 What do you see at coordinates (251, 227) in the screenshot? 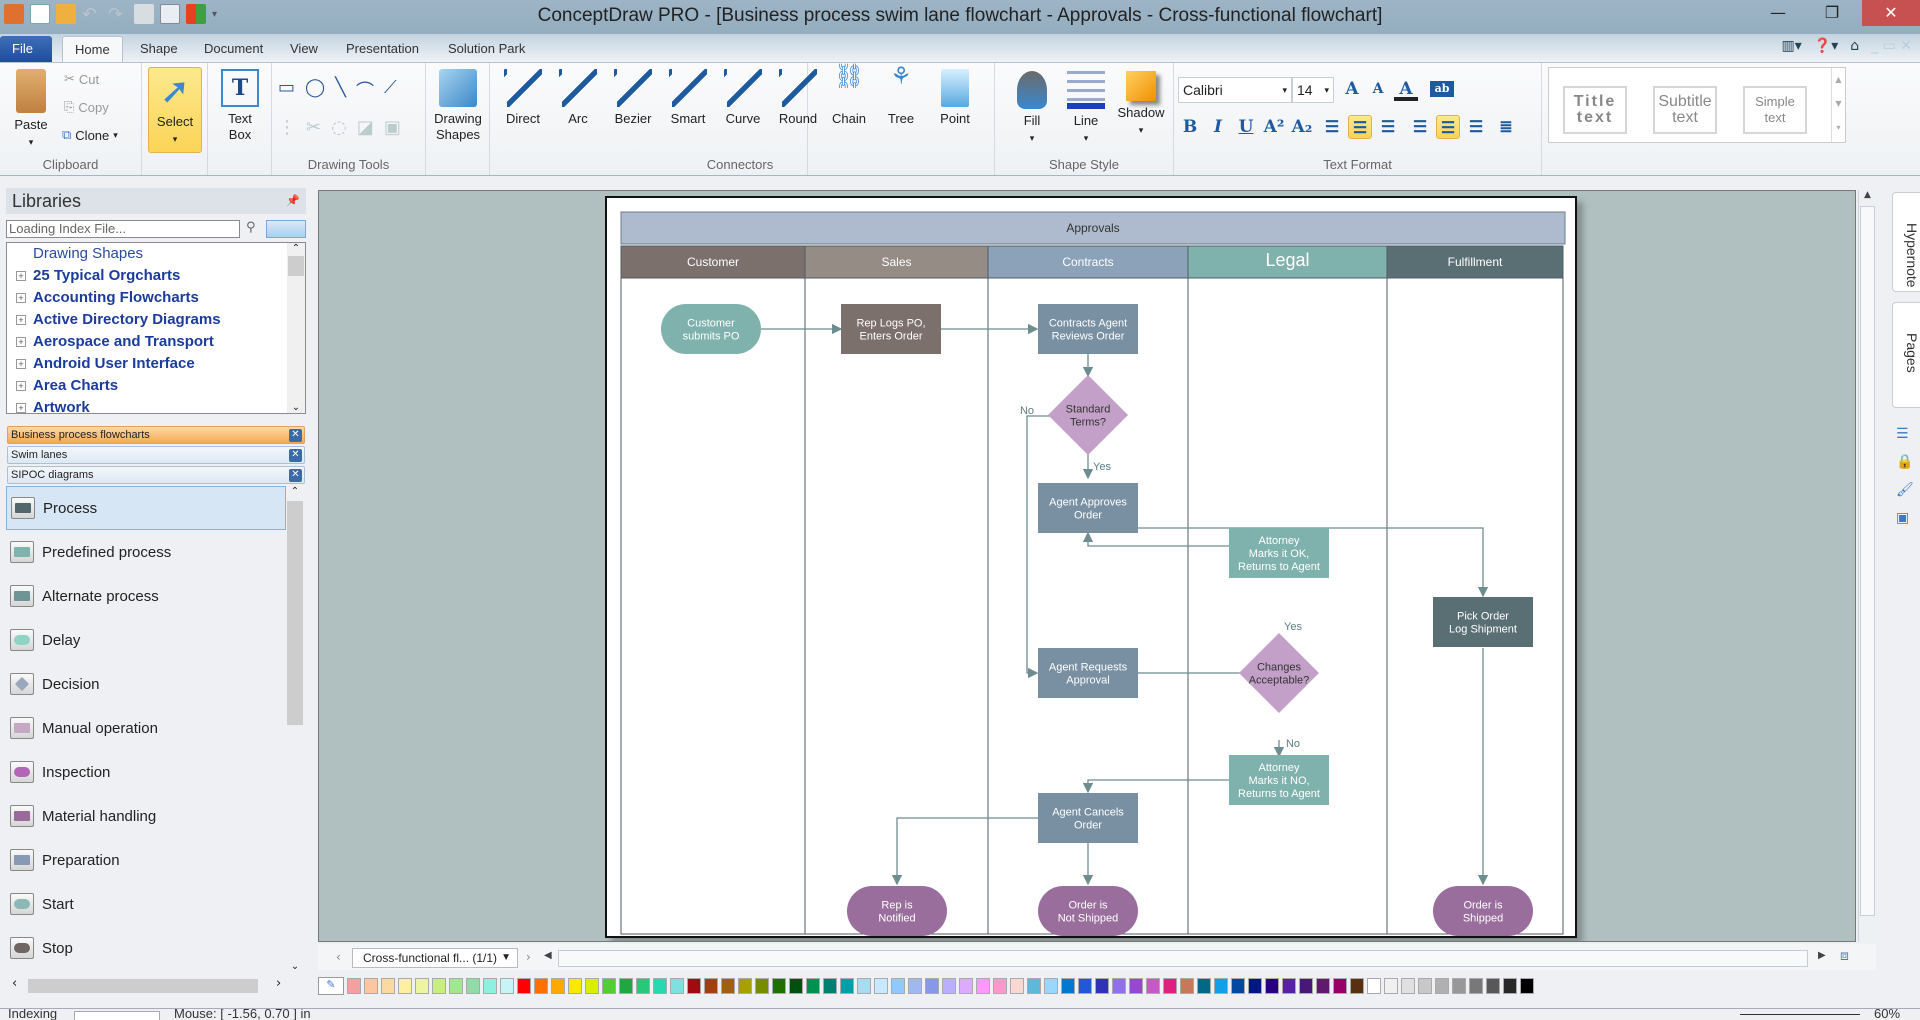
I see `search-icon: ⚲` at bounding box center [251, 227].